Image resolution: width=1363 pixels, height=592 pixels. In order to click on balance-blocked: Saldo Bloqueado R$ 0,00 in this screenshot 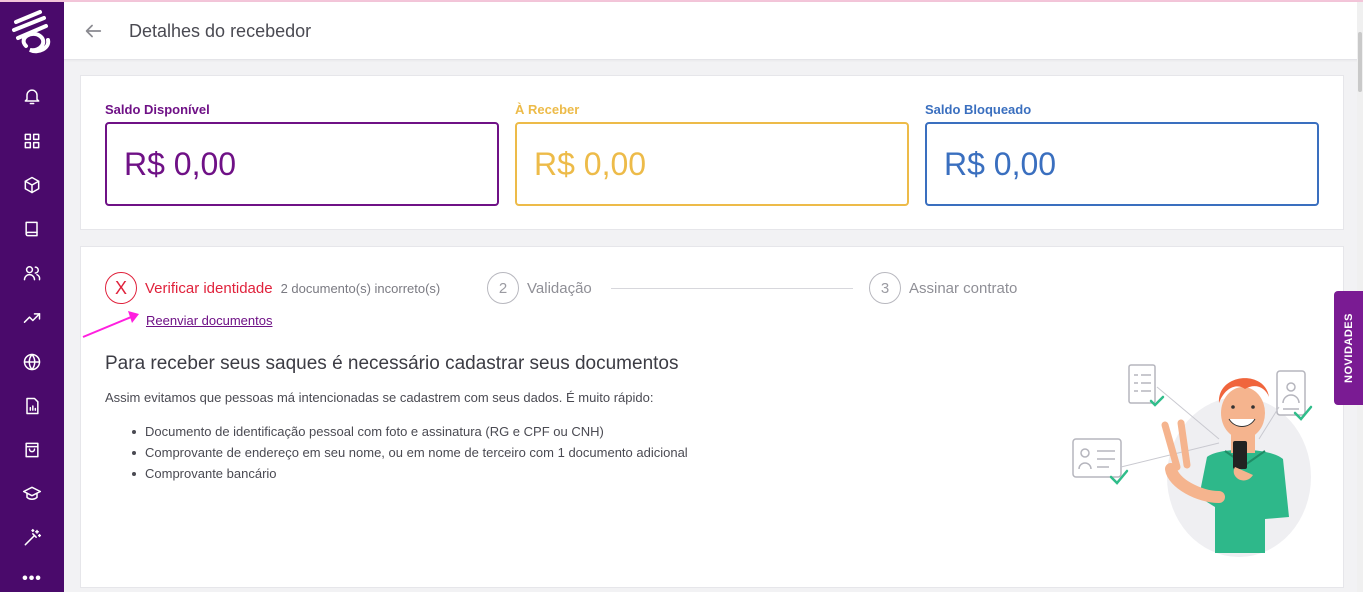, I will do `click(1122, 154)`.